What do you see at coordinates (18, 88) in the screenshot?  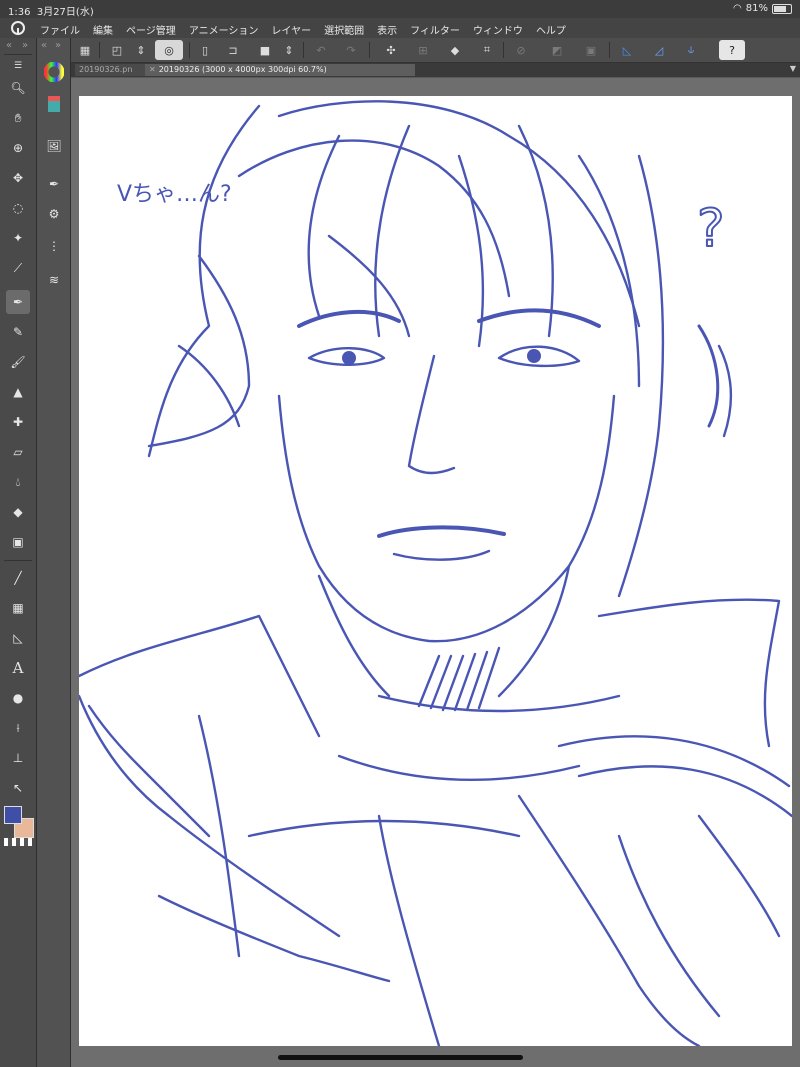 I see `zoom-icon: 🔍︎` at bounding box center [18, 88].